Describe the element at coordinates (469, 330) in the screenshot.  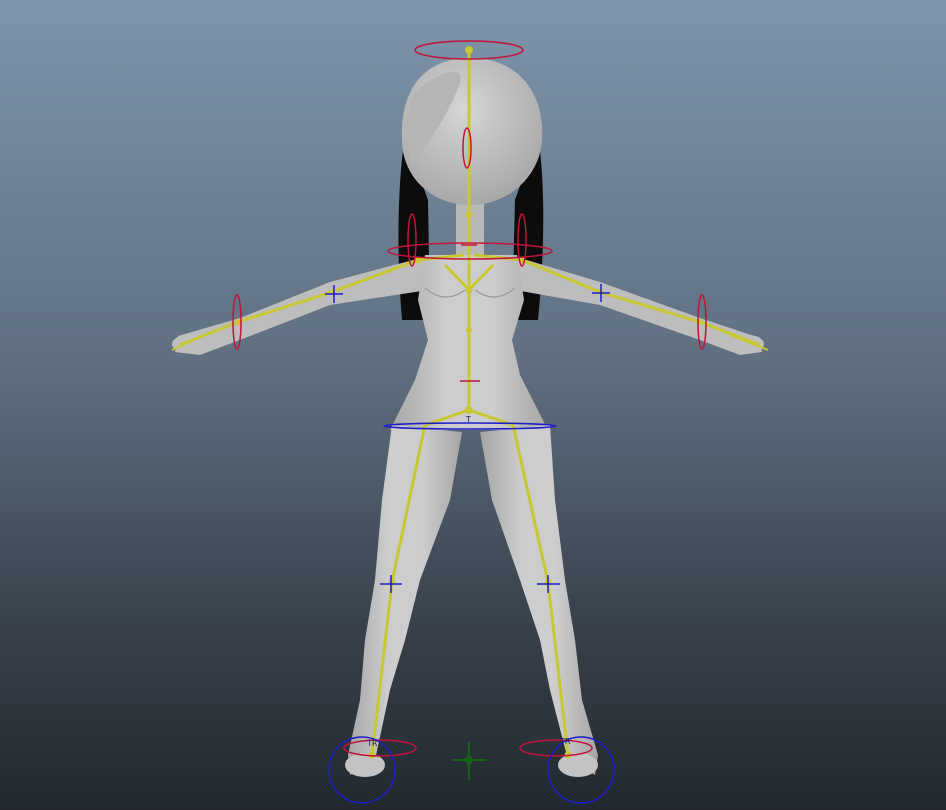
I see `spine-joint` at that location.